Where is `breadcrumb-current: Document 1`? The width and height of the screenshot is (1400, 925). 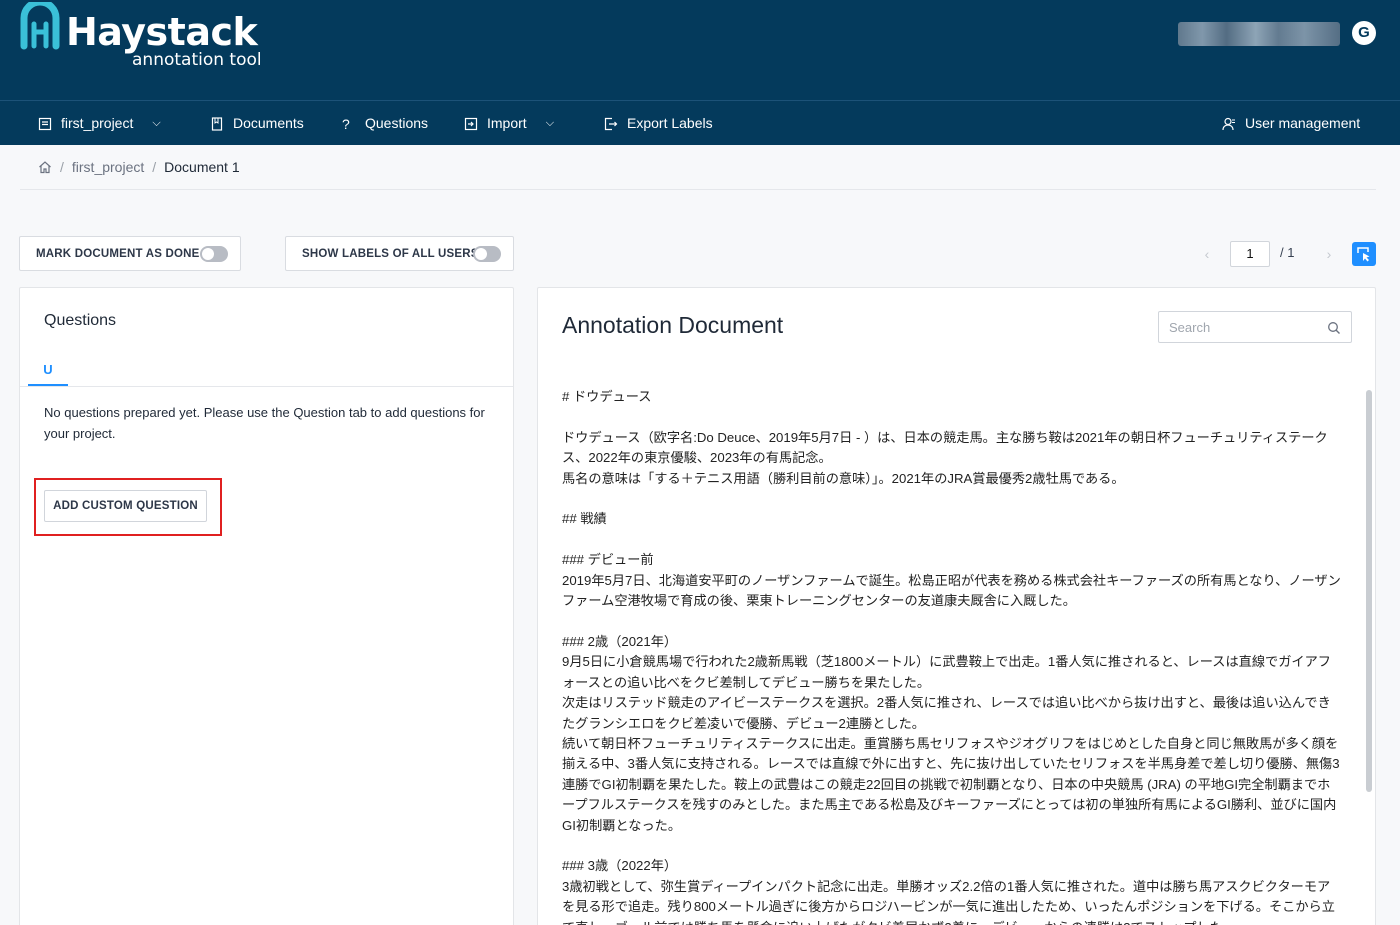
breadcrumb-current: Document 1 is located at coordinates (202, 167).